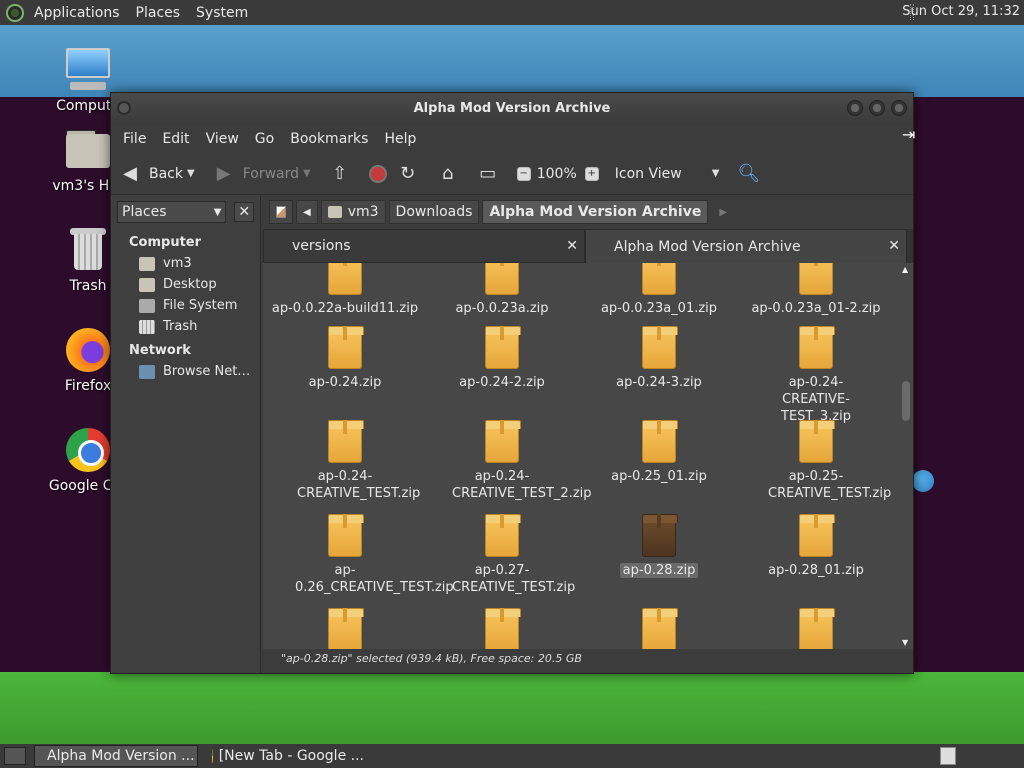 The image size is (1024, 768). What do you see at coordinates (671, 174) in the screenshot?
I see `view-mode-select: Icon View ▼` at bounding box center [671, 174].